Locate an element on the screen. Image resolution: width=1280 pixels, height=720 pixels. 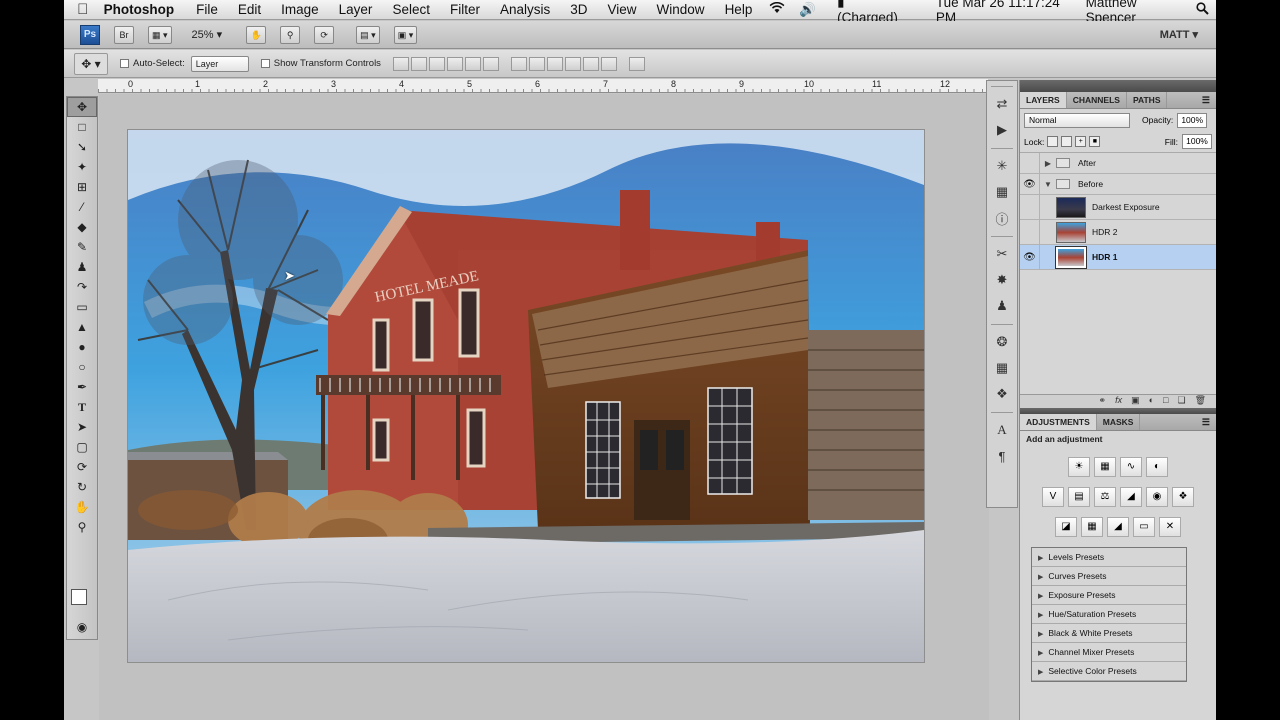
expand-arrow-icon: ▶ is located at coordinates (1048, 163).